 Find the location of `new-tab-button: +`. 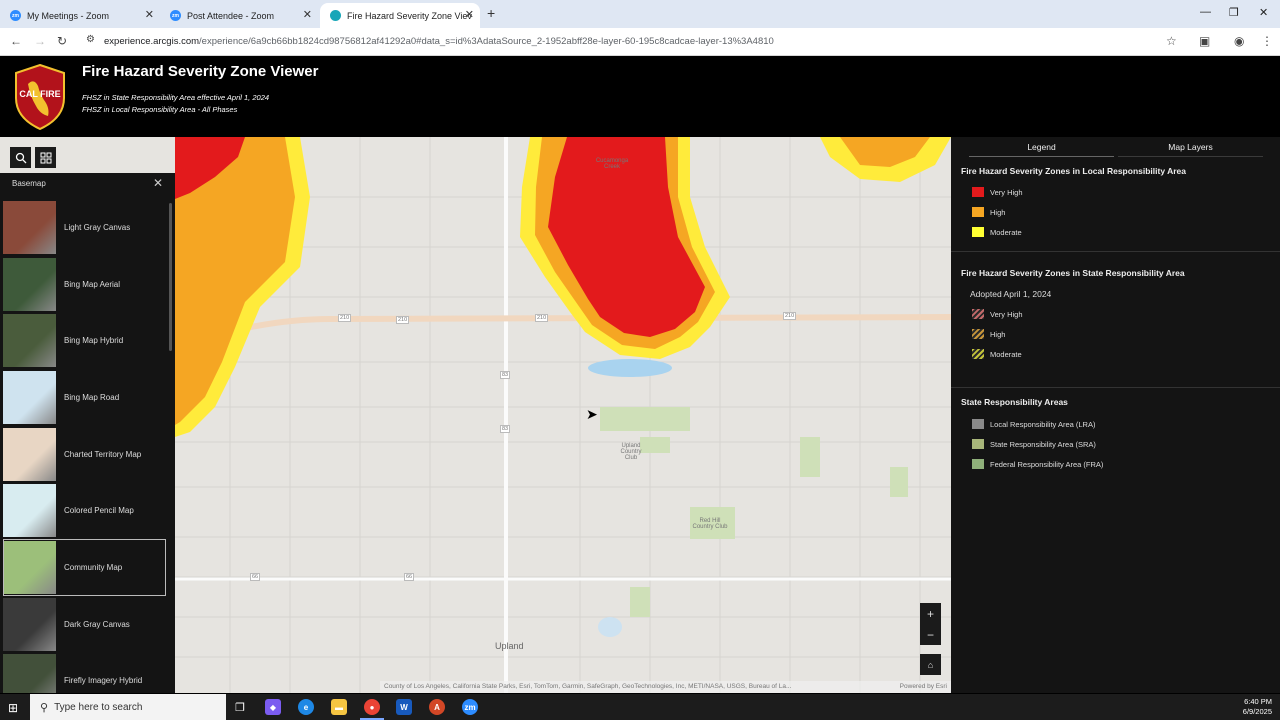

new-tab-button: + is located at coordinates (491, 13).